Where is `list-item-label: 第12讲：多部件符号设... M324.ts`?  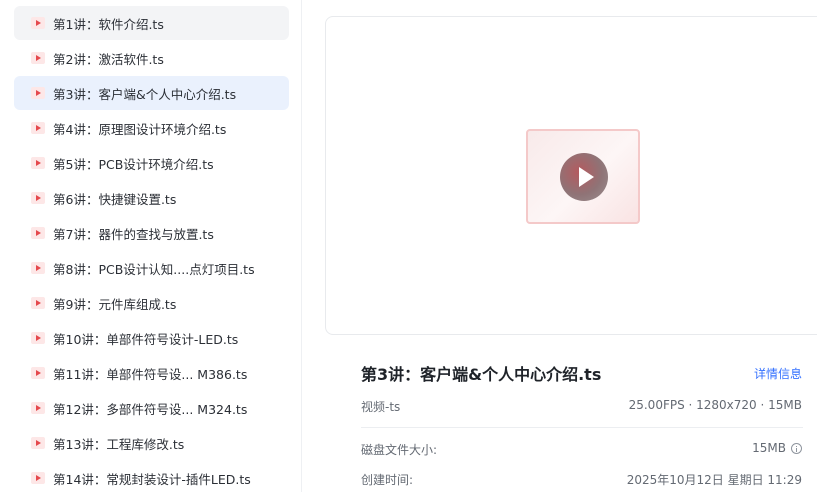
list-item-label: 第12讲：多部件符号设... M324.ts is located at coordinates (150, 409).